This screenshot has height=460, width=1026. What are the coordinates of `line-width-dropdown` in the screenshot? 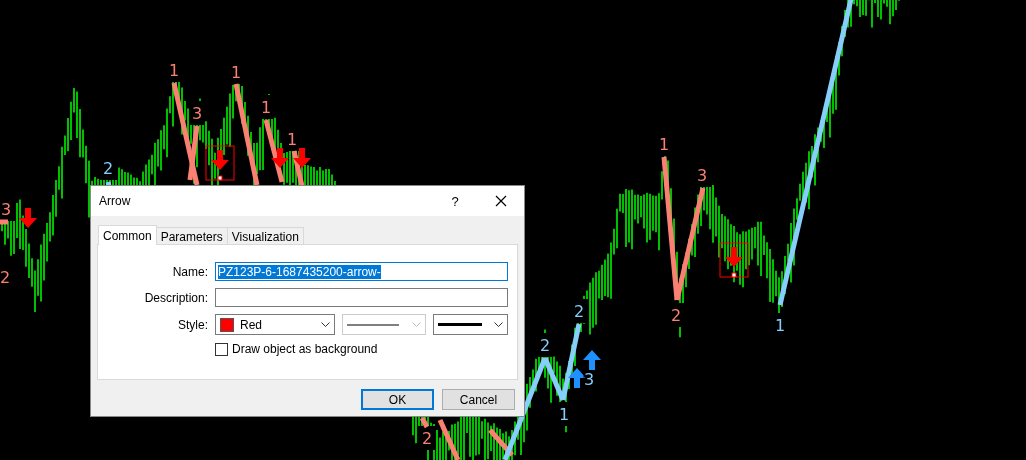 It's located at (470, 324).